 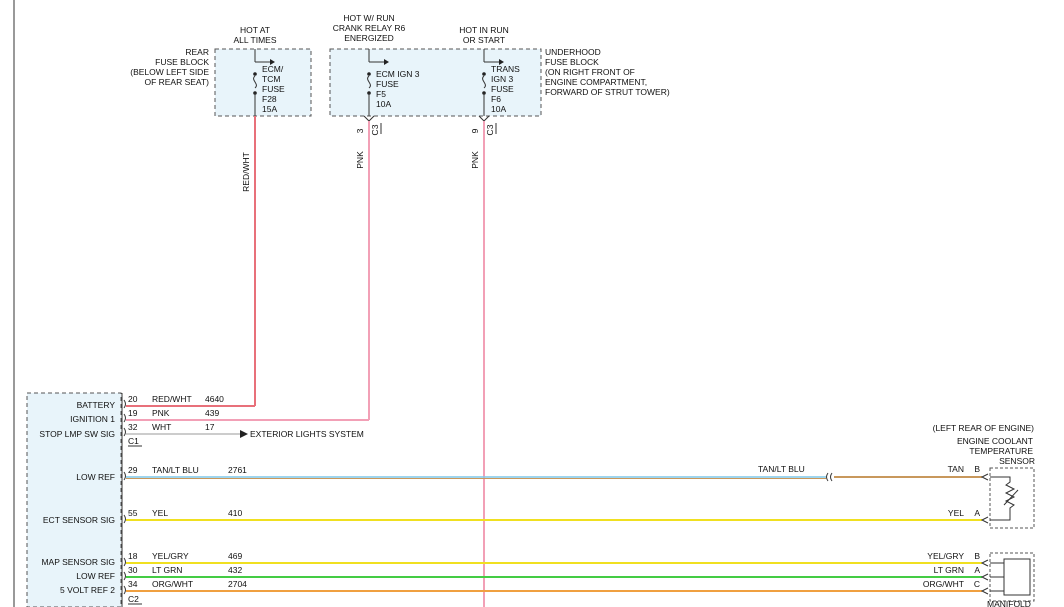 What do you see at coordinates (956, 469) in the screenshot?
I see `wire-color: TAN` at bounding box center [956, 469].